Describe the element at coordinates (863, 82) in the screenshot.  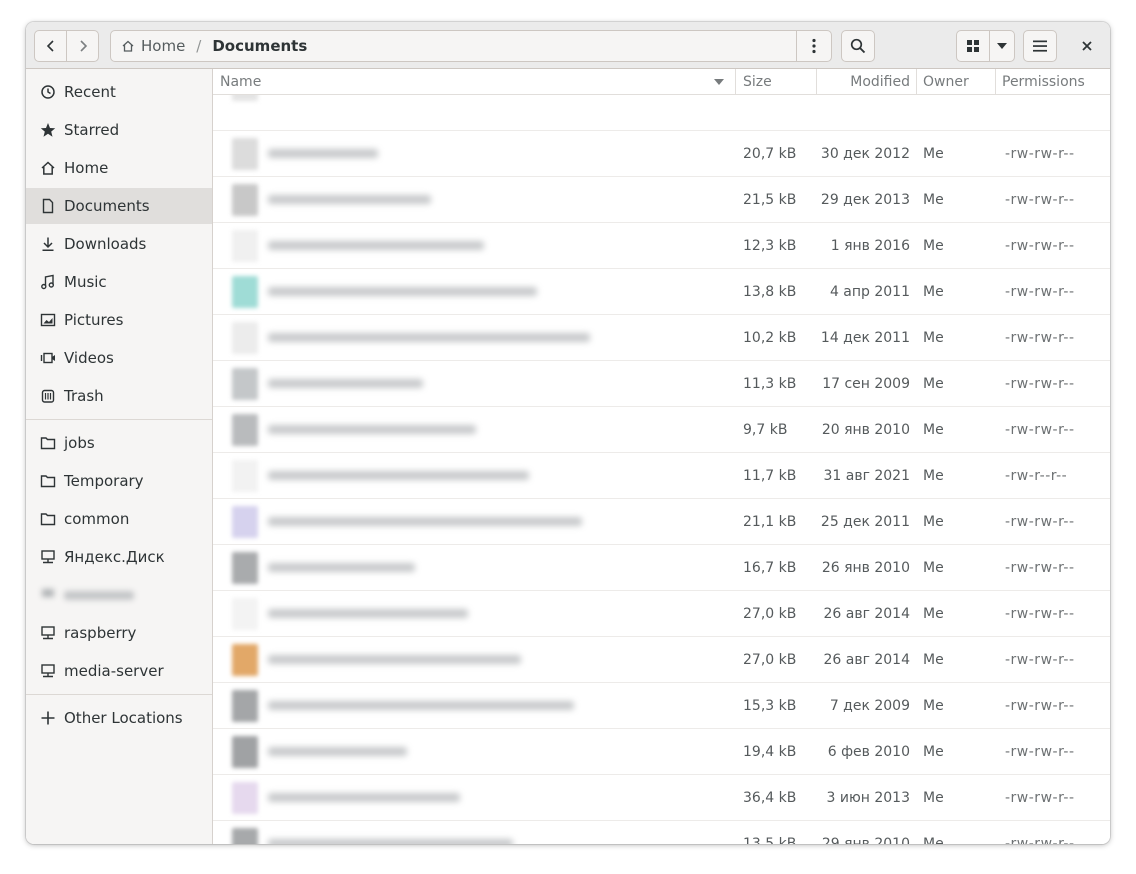
I see `column-header-modified: Modified` at that location.